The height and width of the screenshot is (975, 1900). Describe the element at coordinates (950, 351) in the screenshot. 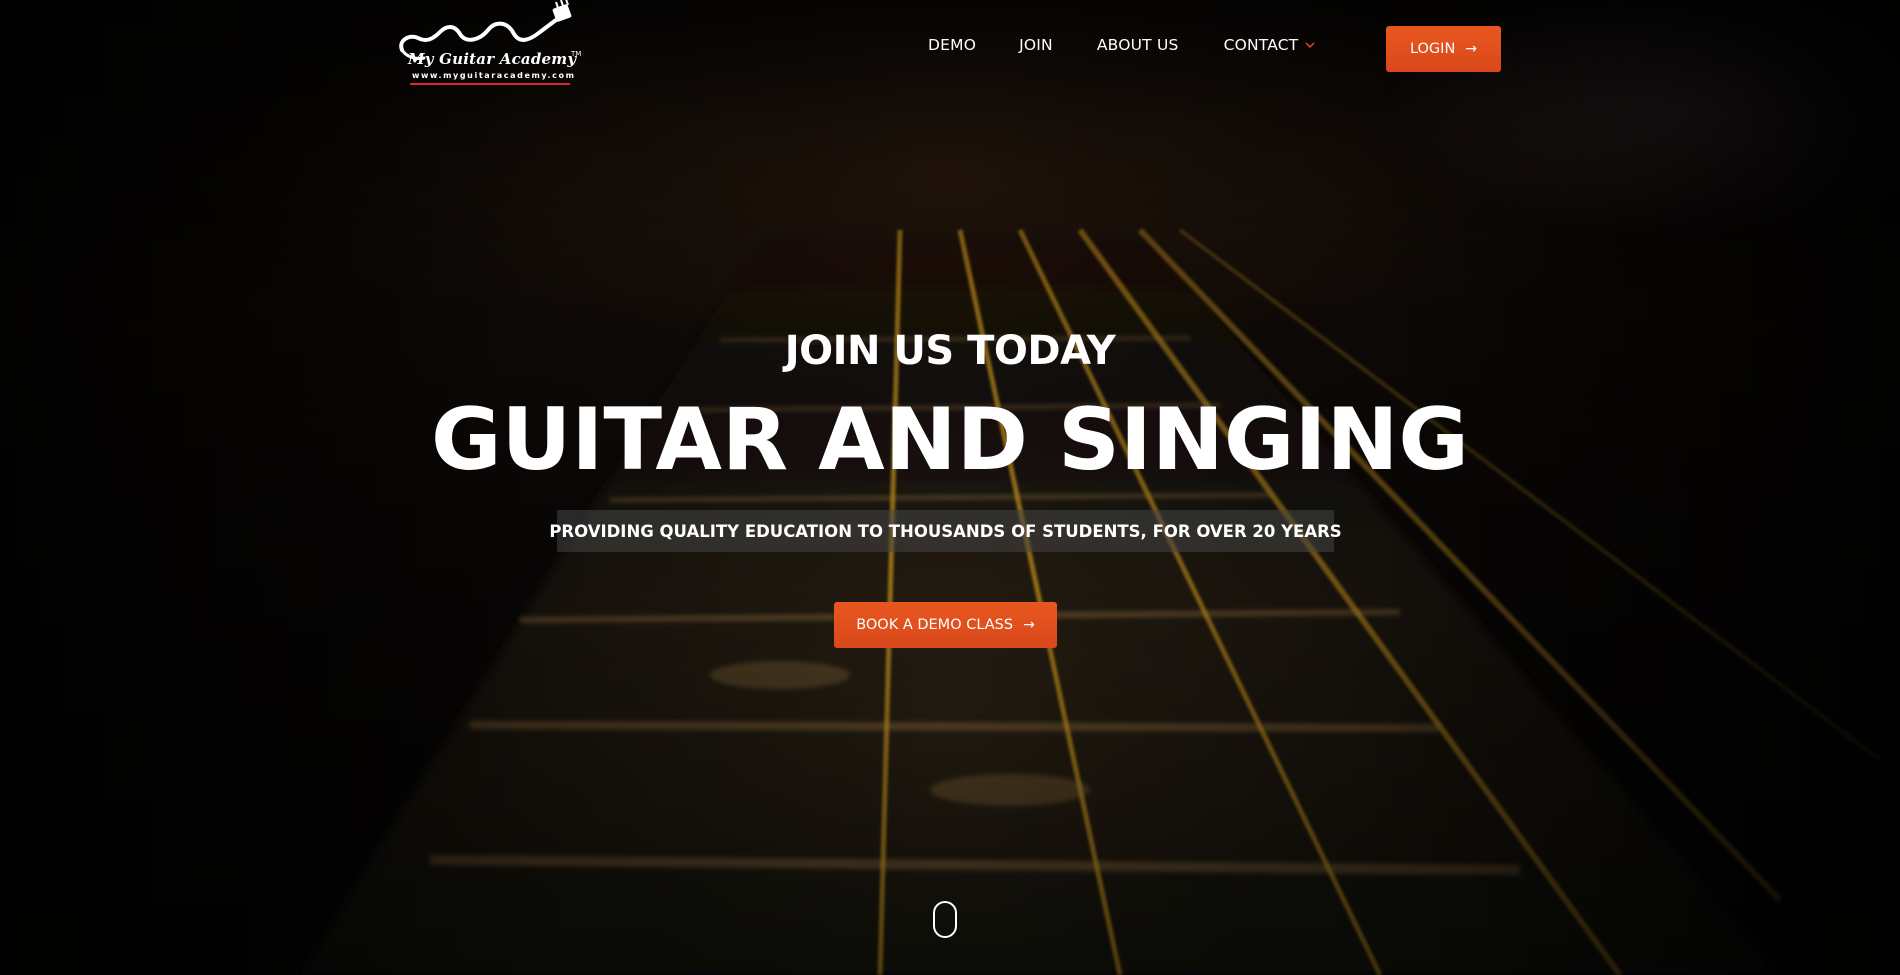

I see `hero-subtitle: JOIN US TODAY` at that location.